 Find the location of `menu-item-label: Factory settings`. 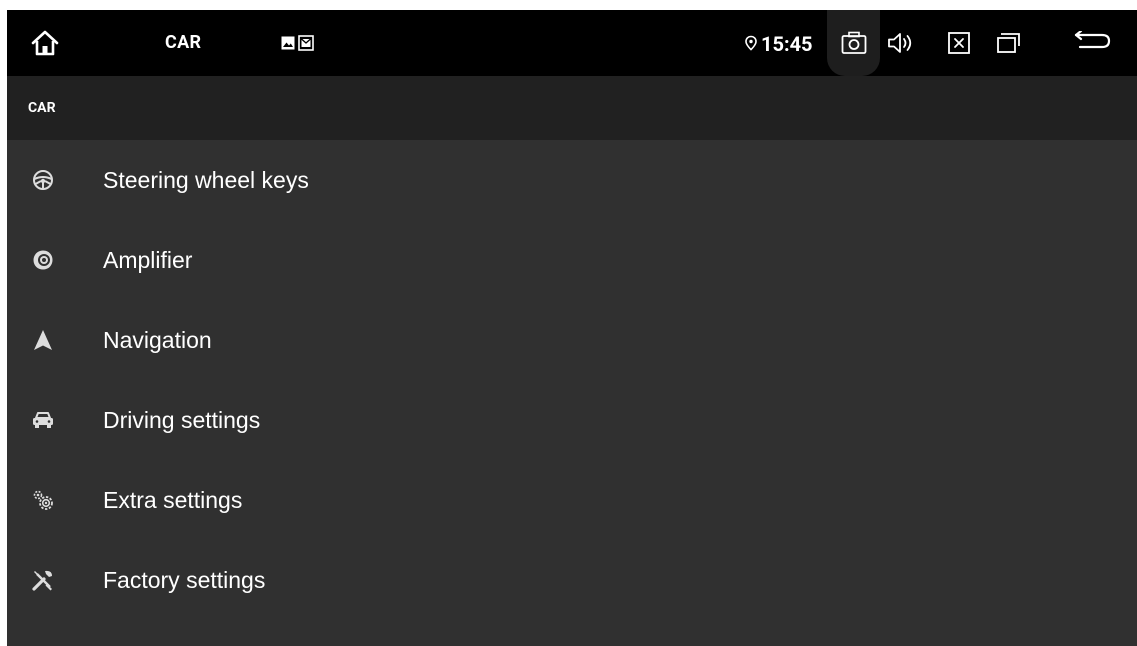

menu-item-label: Factory settings is located at coordinates (184, 580).